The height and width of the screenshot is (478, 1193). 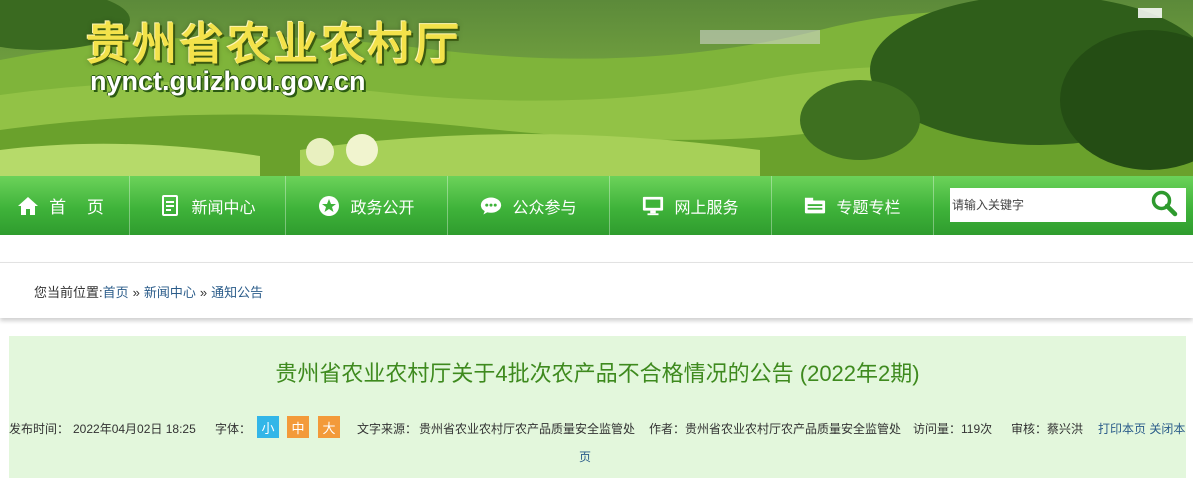 What do you see at coordinates (223, 208) in the screenshot?
I see `nav-item-label: 新闻中心` at bounding box center [223, 208].